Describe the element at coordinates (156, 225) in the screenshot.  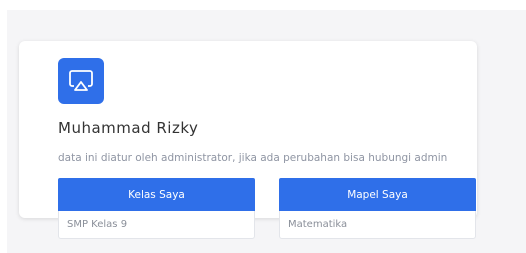
I see `class-value: SMP Kelas 9` at that location.